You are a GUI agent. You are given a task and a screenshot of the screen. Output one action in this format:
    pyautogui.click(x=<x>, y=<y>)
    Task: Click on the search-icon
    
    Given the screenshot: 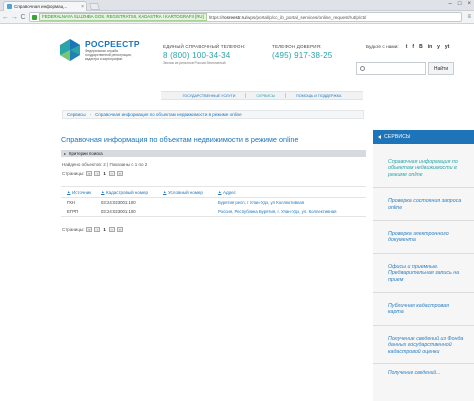 What is the action you would take?
    pyautogui.click(x=362, y=68)
    